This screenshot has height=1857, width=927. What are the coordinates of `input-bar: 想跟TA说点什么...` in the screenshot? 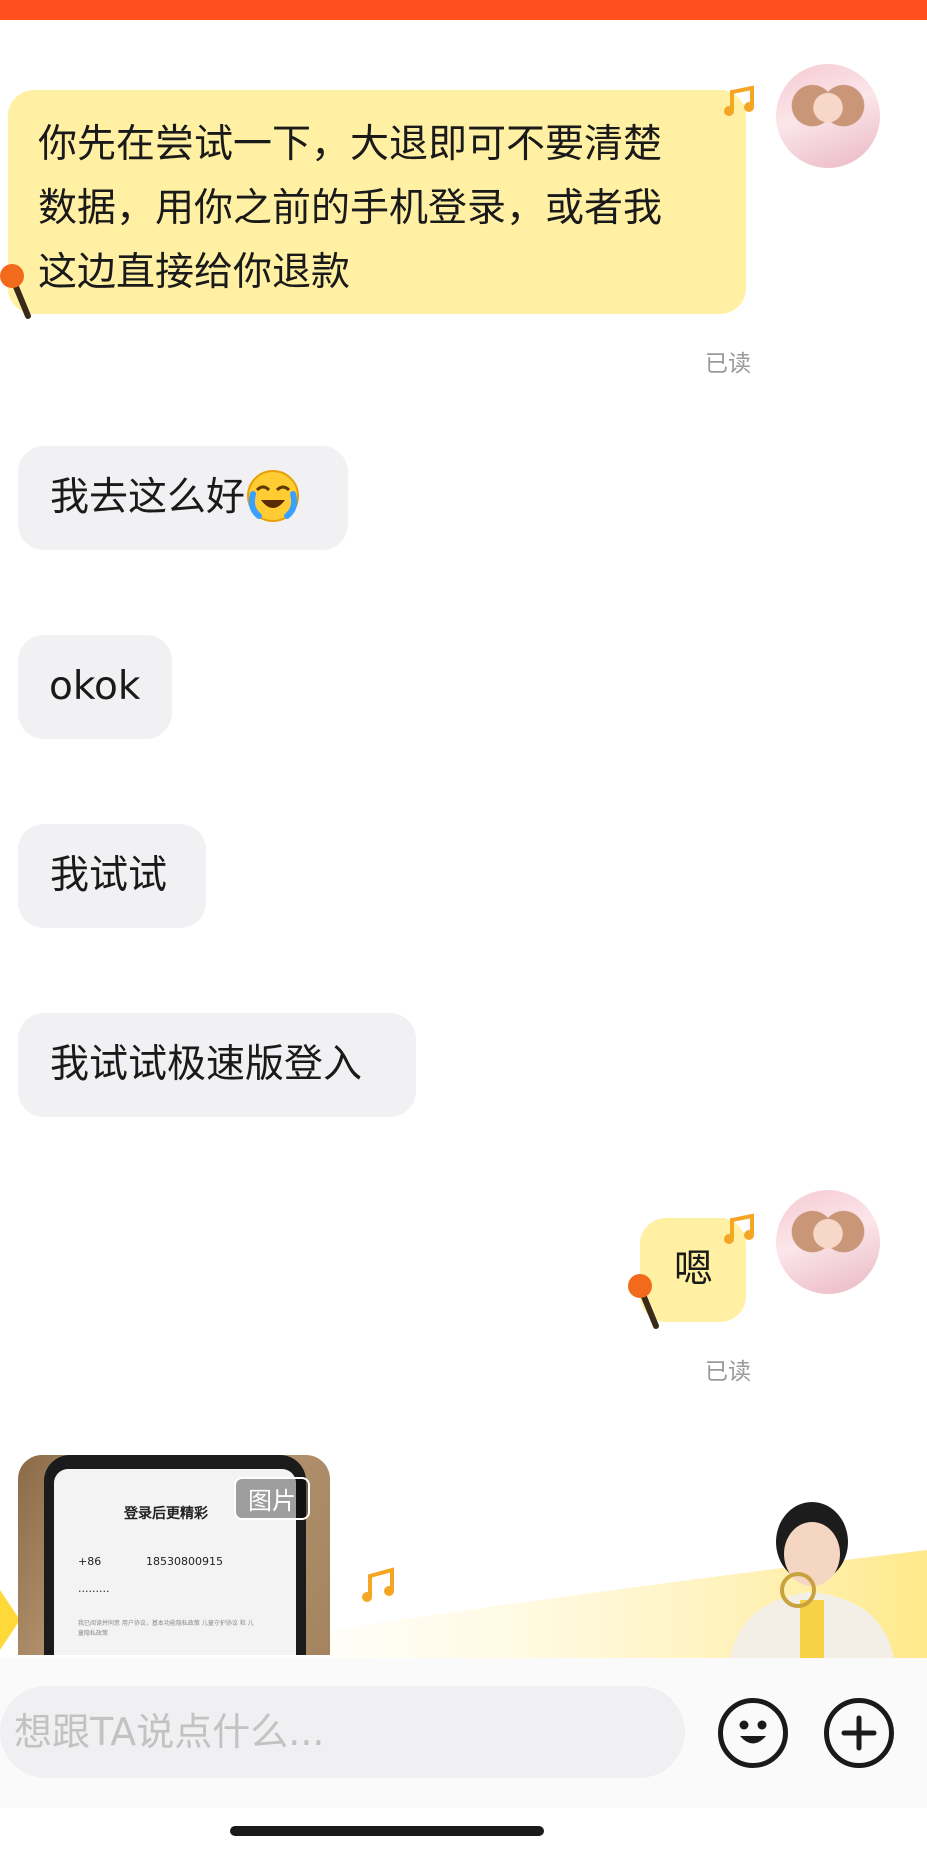 It's located at (463, 1733).